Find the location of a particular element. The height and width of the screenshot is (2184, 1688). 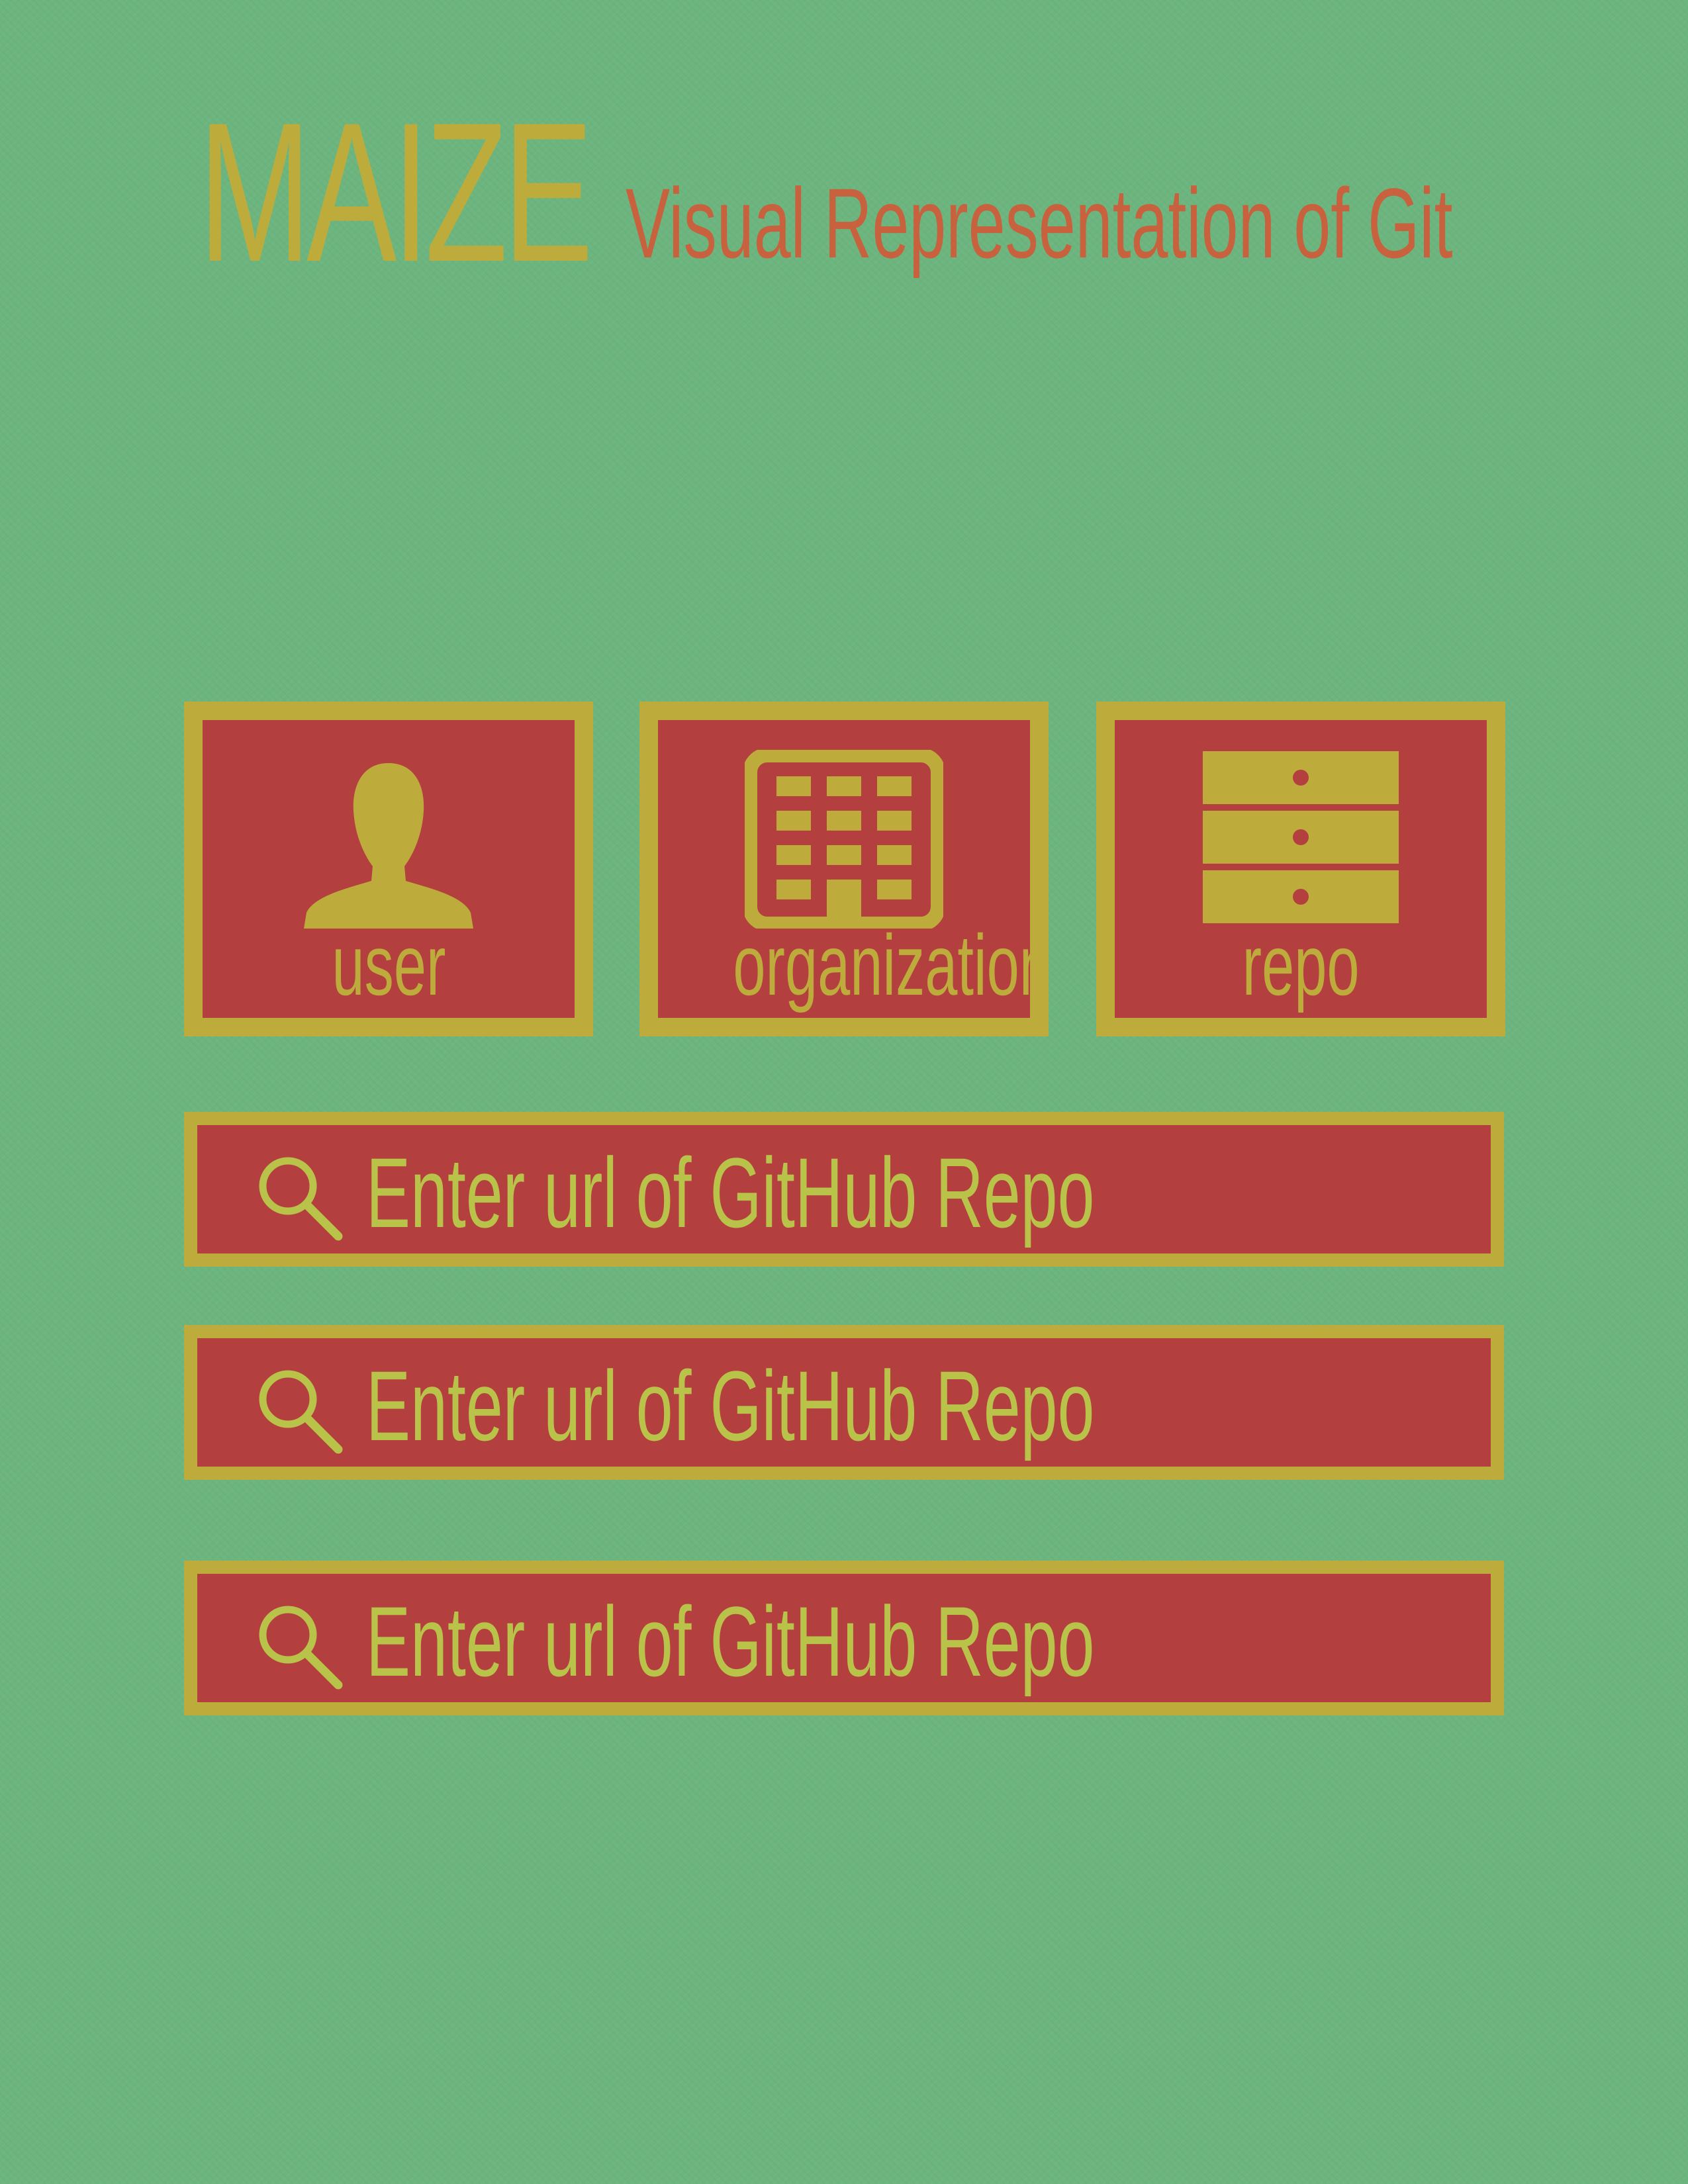

app-tagline: Visual Representation of Git is located at coordinates (1039, 223).